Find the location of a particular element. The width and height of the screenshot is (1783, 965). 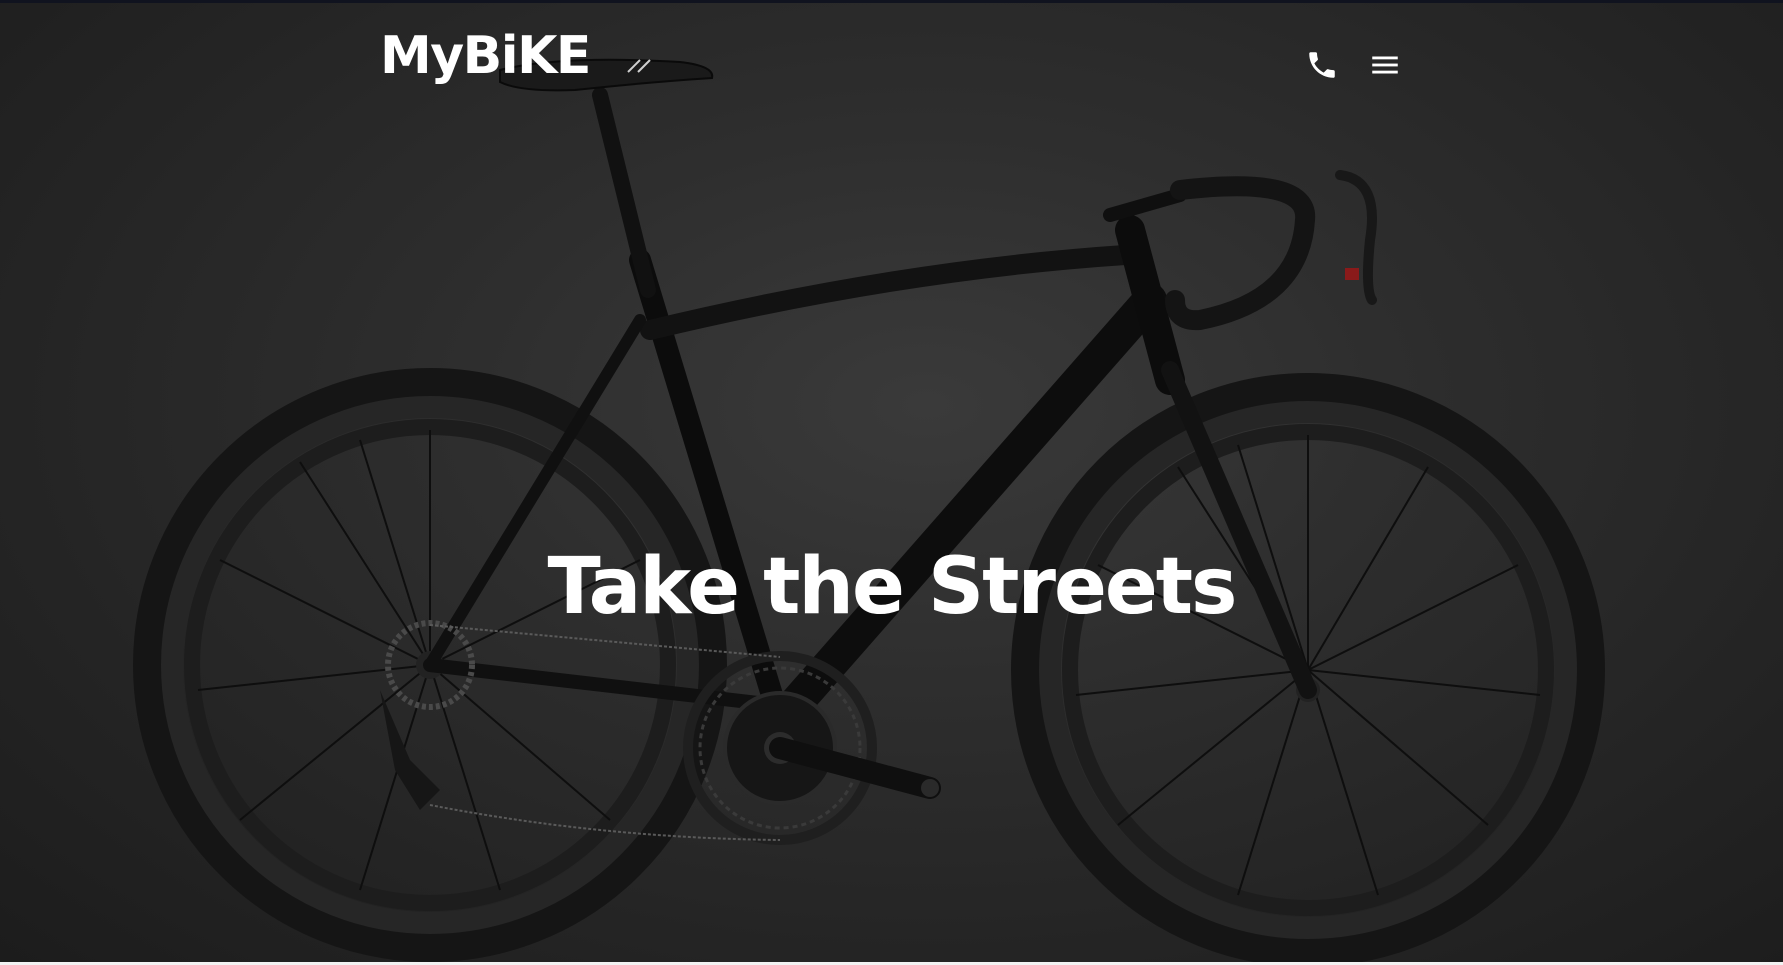

hero-headline: Take the Streets is located at coordinates (892, 587).